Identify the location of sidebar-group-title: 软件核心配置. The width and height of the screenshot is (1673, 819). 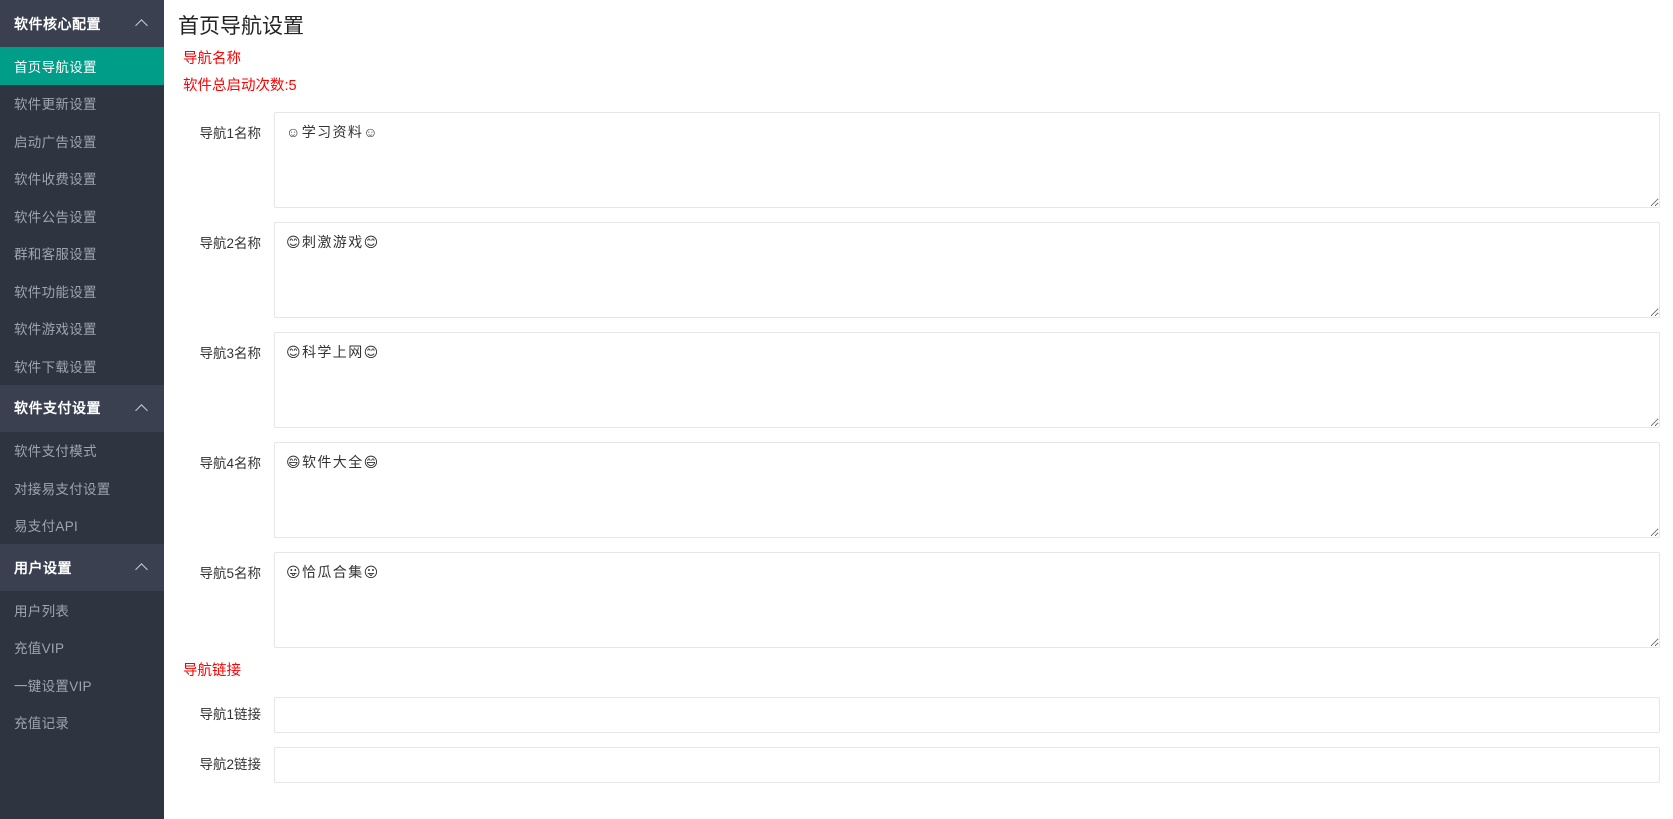
(57, 23).